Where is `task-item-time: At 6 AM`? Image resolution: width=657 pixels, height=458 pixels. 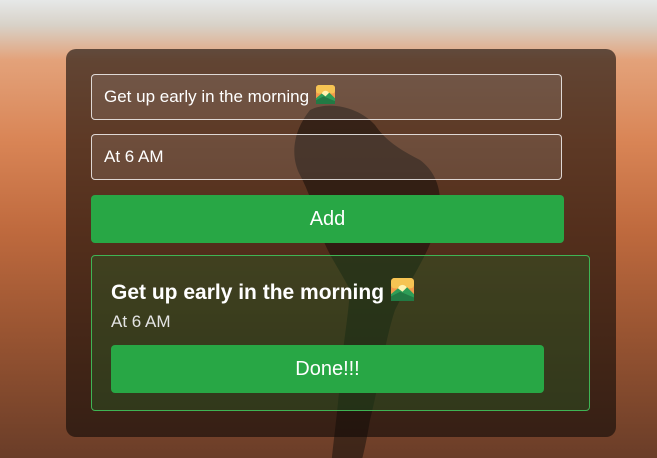 task-item-time: At 6 AM is located at coordinates (141, 321).